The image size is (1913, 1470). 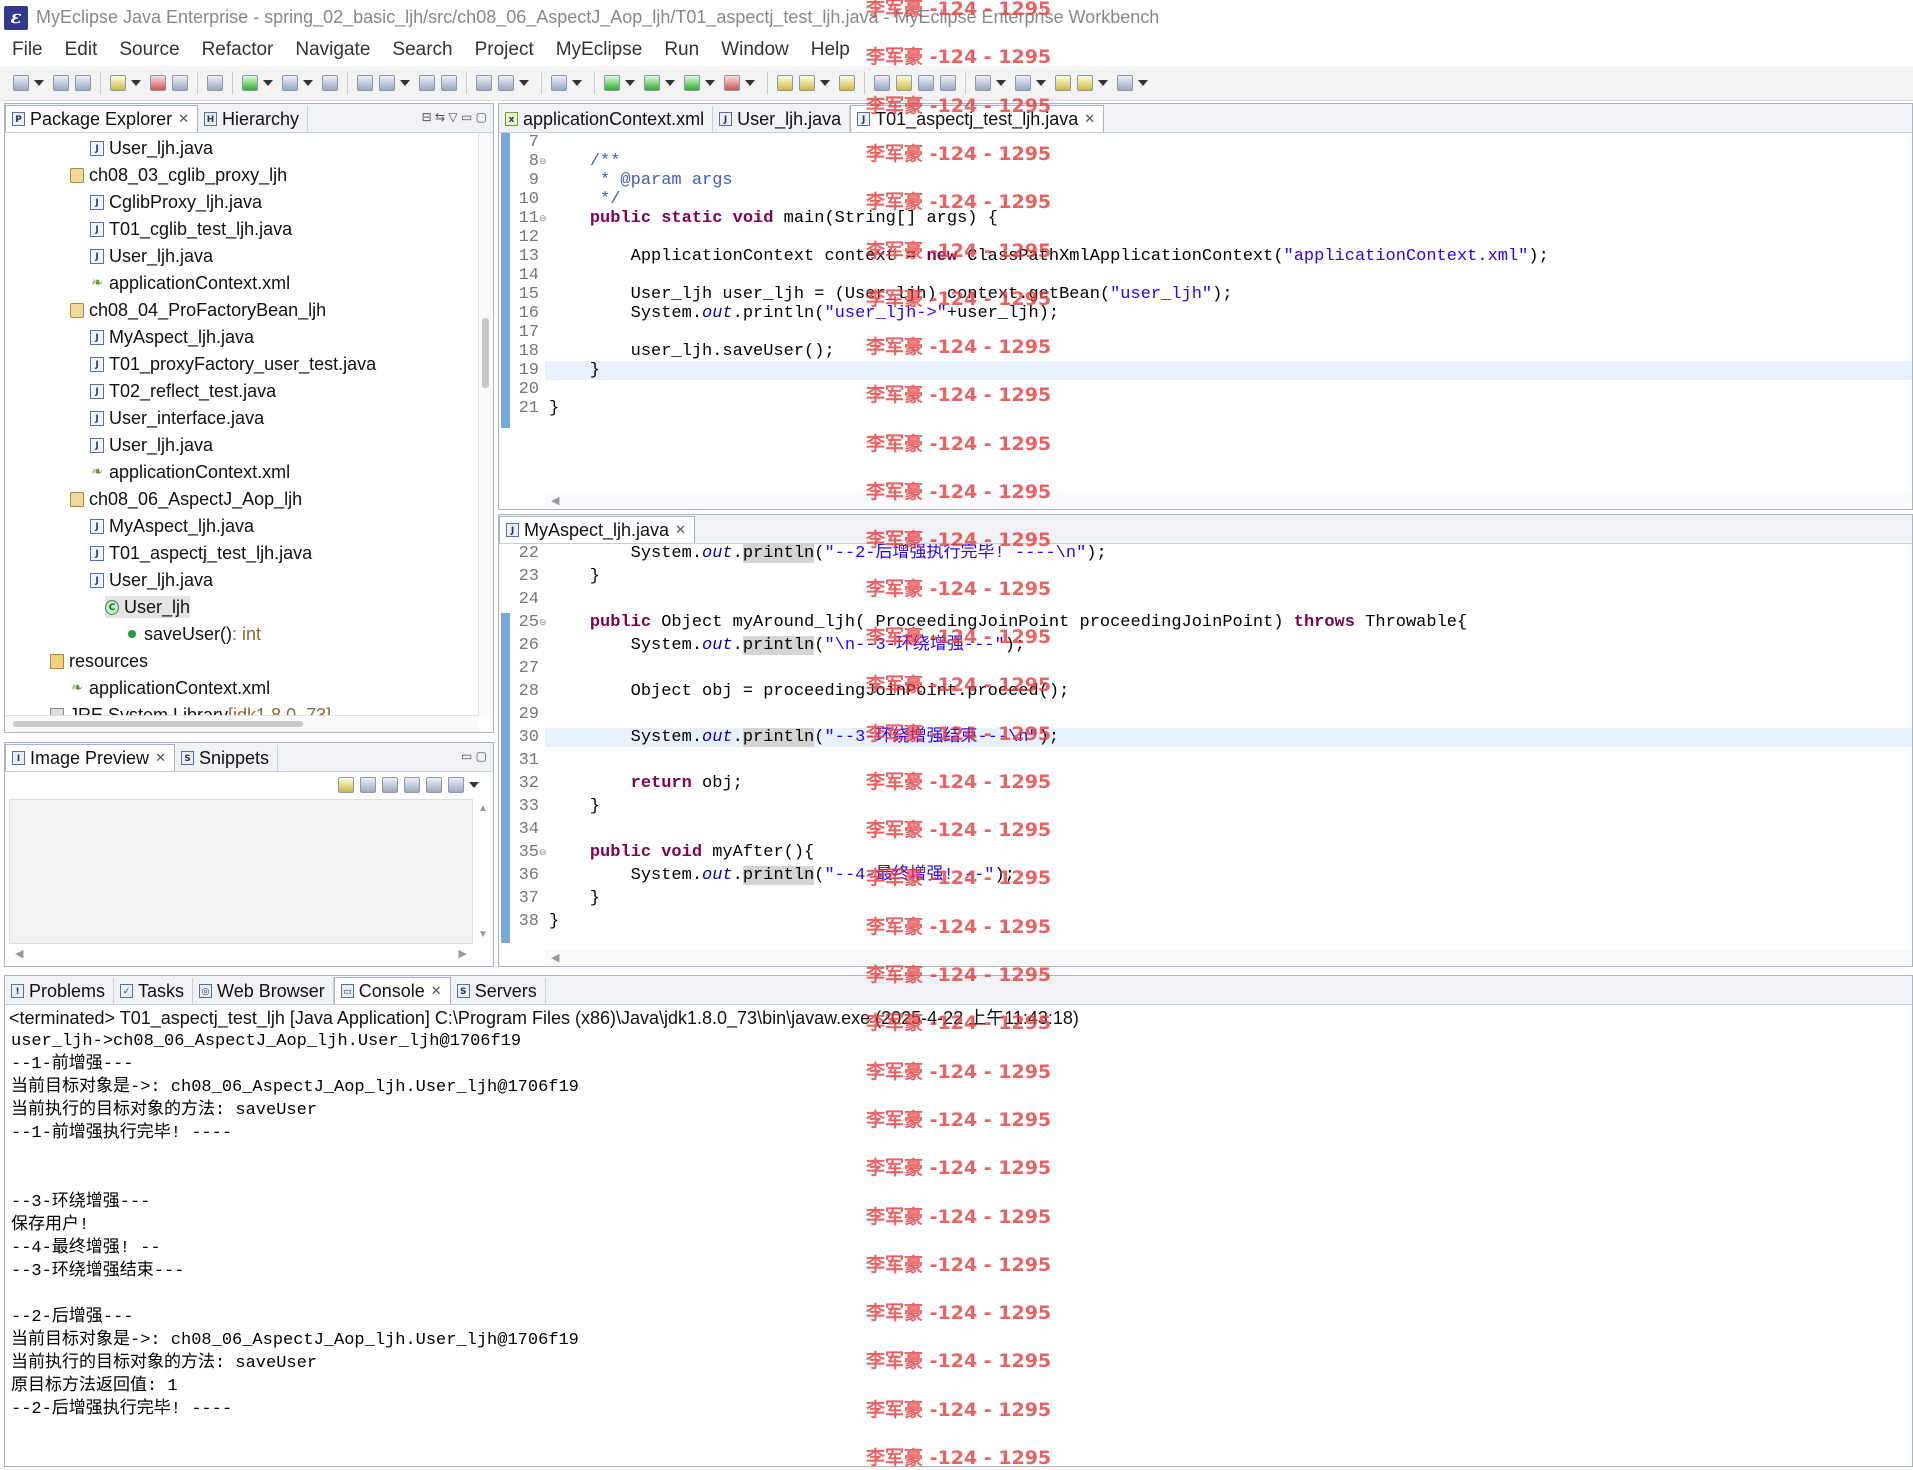 I want to click on menu-myeclipse: MyEclipse, so click(x=599, y=50).